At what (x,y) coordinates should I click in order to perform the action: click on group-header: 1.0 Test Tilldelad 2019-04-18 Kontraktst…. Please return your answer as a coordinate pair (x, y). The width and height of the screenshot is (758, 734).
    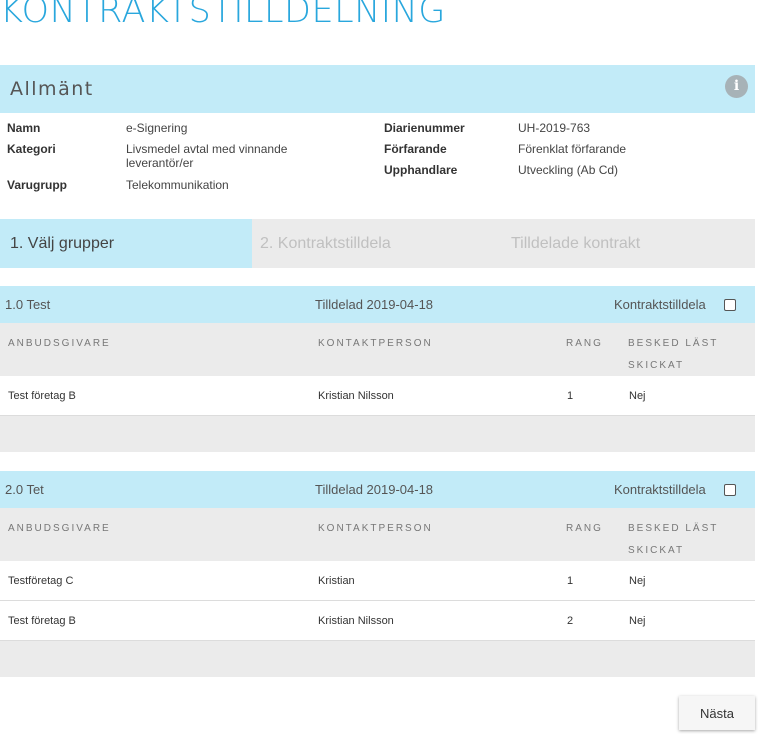
    Looking at the image, I should click on (377, 304).